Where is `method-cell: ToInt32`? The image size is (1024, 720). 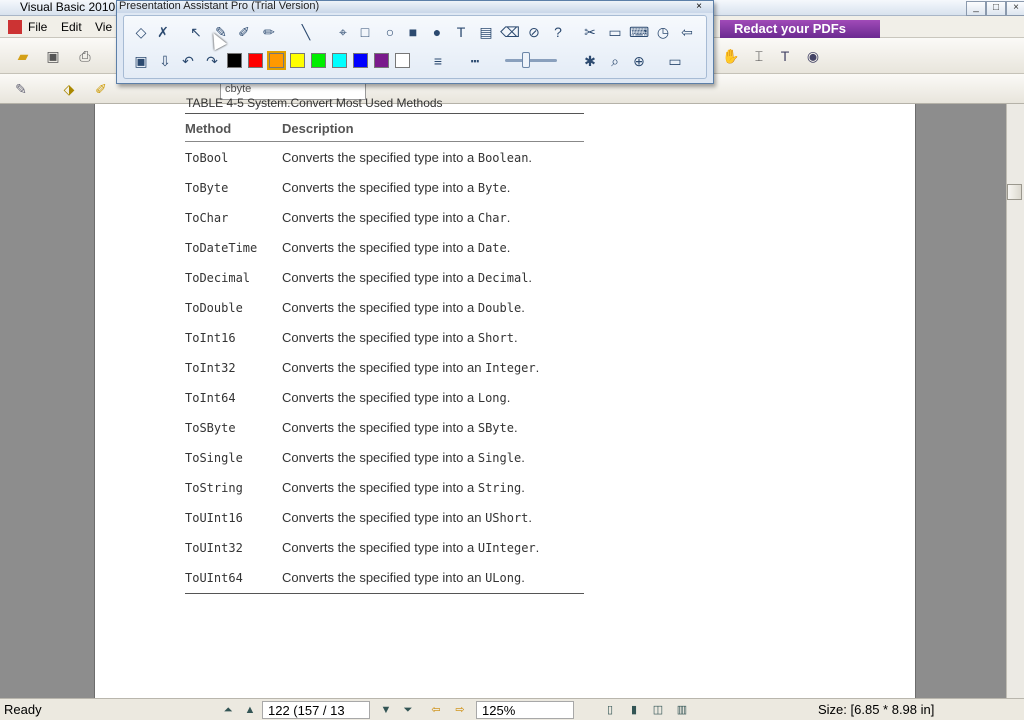
method-cell: ToInt32 is located at coordinates (210, 368).